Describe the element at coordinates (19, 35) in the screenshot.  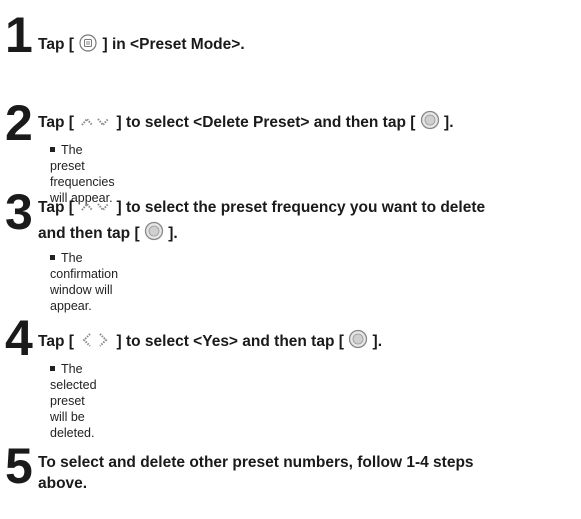
I see `step-number: 1` at that location.